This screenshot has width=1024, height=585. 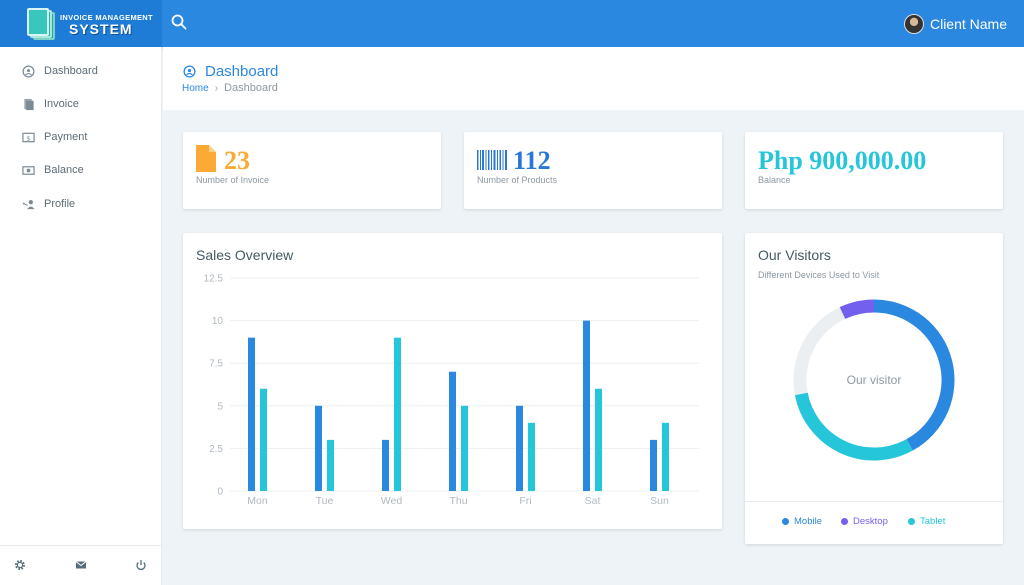 I want to click on x-tick-label: Fri, so click(x=525, y=501).